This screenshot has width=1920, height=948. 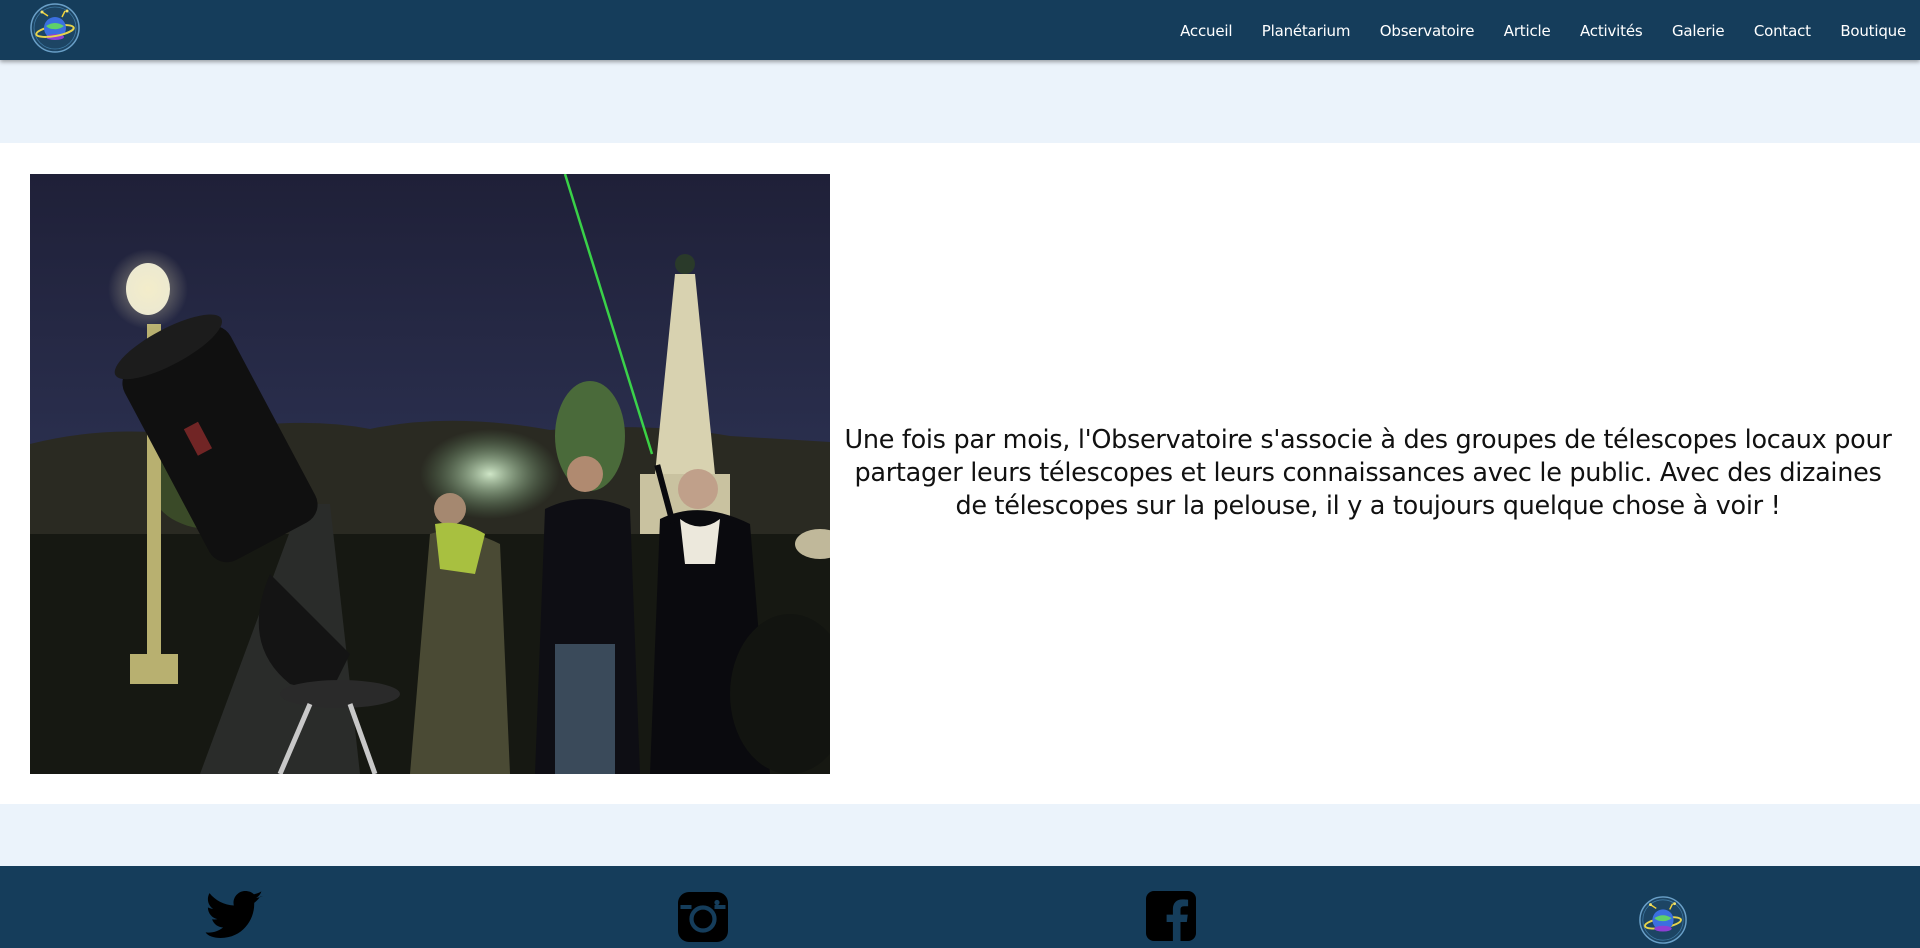 I want to click on nav-link-planetarium: Planétarium, so click(x=1306, y=31).